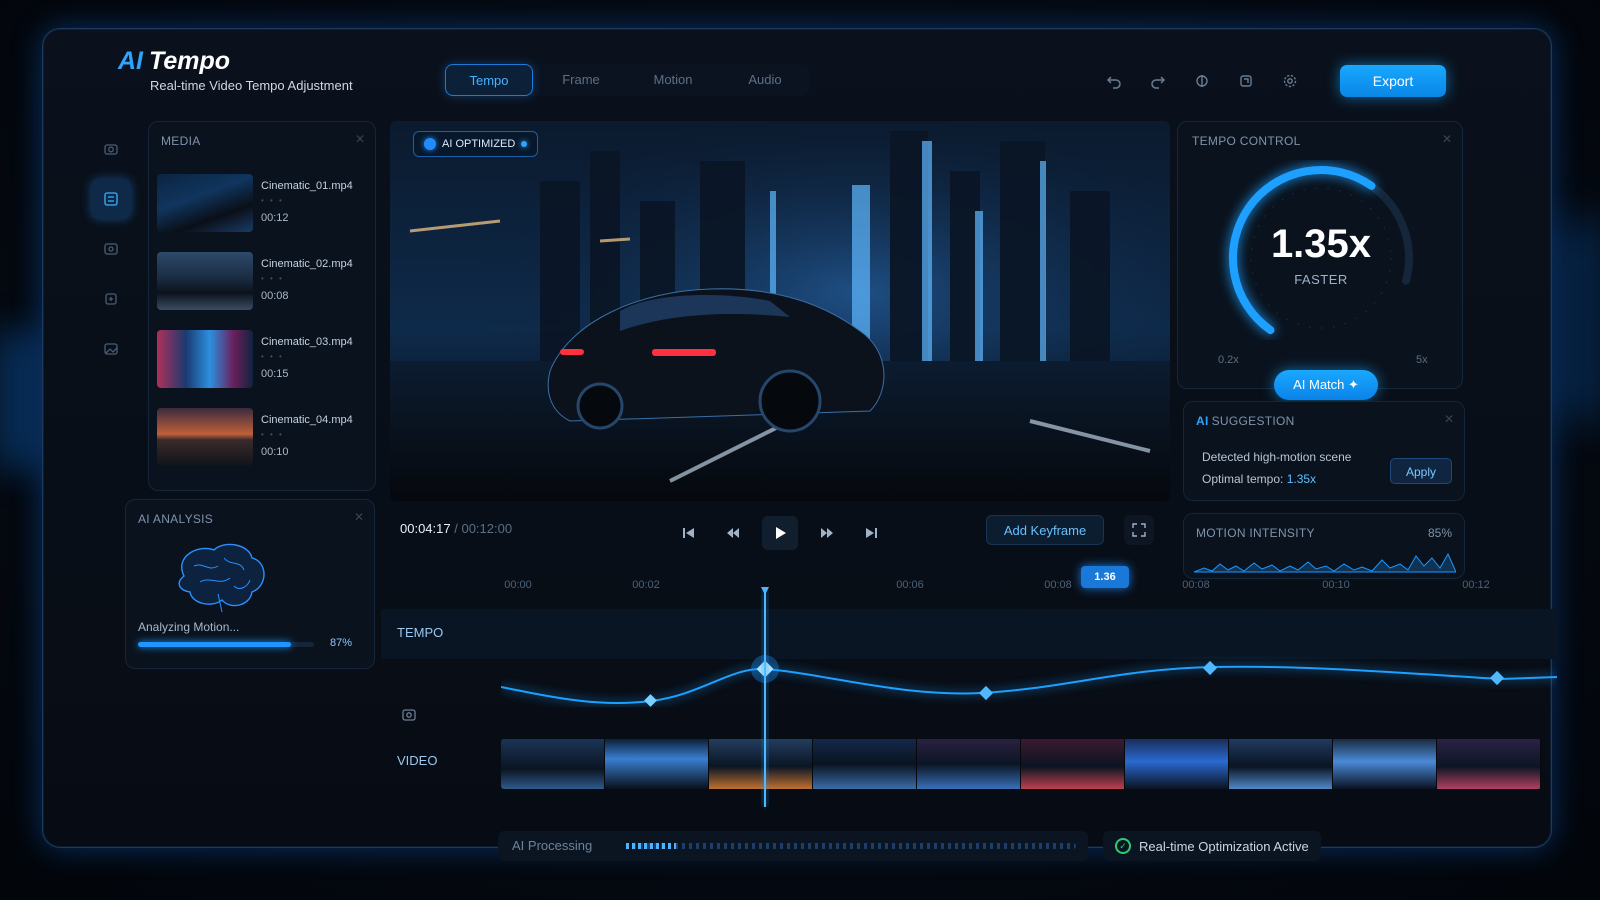 This screenshot has width=1600, height=900. Describe the element at coordinates (1393, 81) in the screenshot. I see `export-button: Export` at that location.